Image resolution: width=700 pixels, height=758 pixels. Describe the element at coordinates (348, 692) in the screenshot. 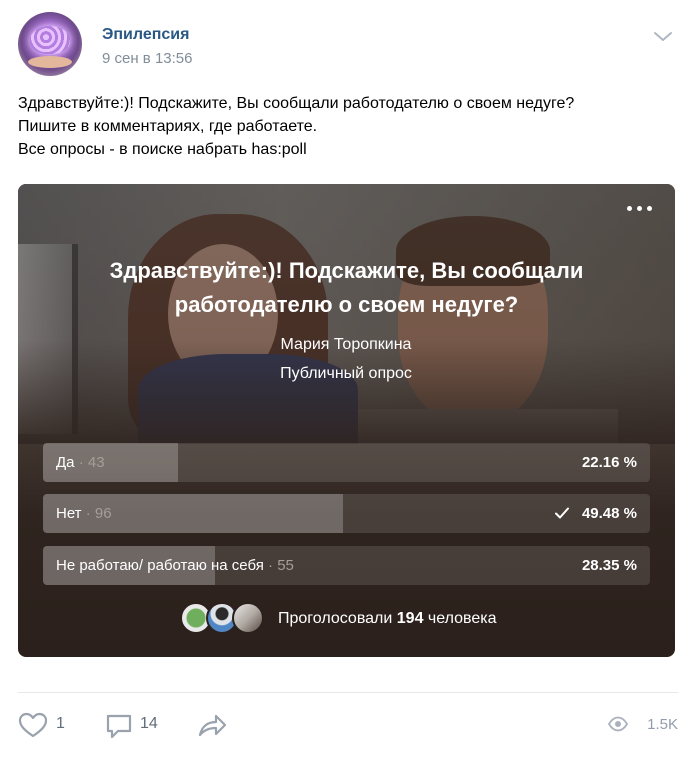

I see `footer-divider` at that location.